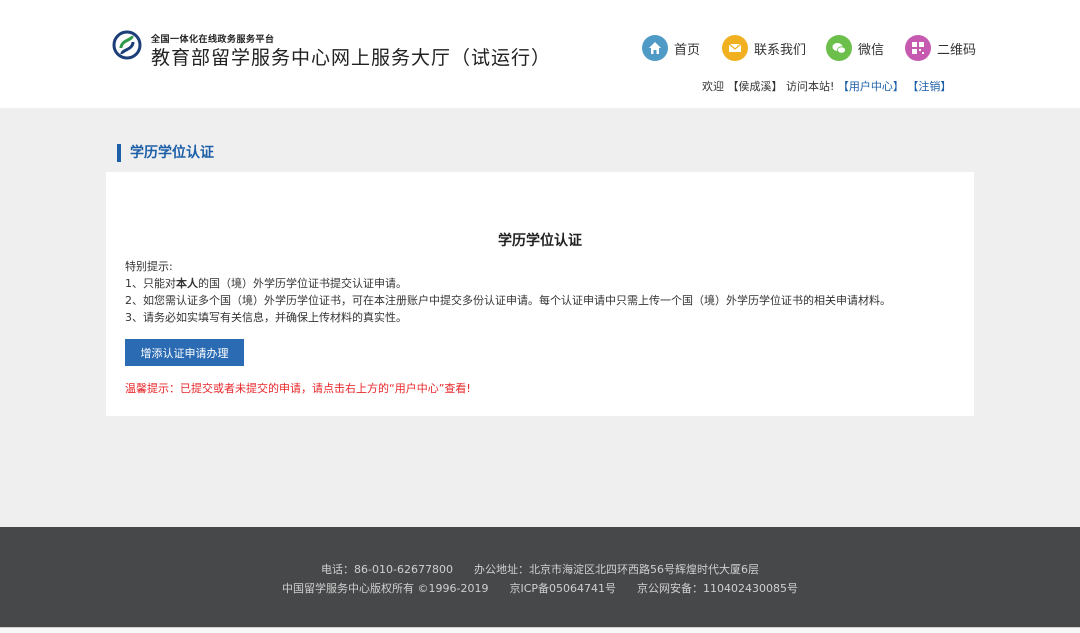  I want to click on site-title: 教育部留学服务中心网上服务大厅（试运行）, so click(351, 58).